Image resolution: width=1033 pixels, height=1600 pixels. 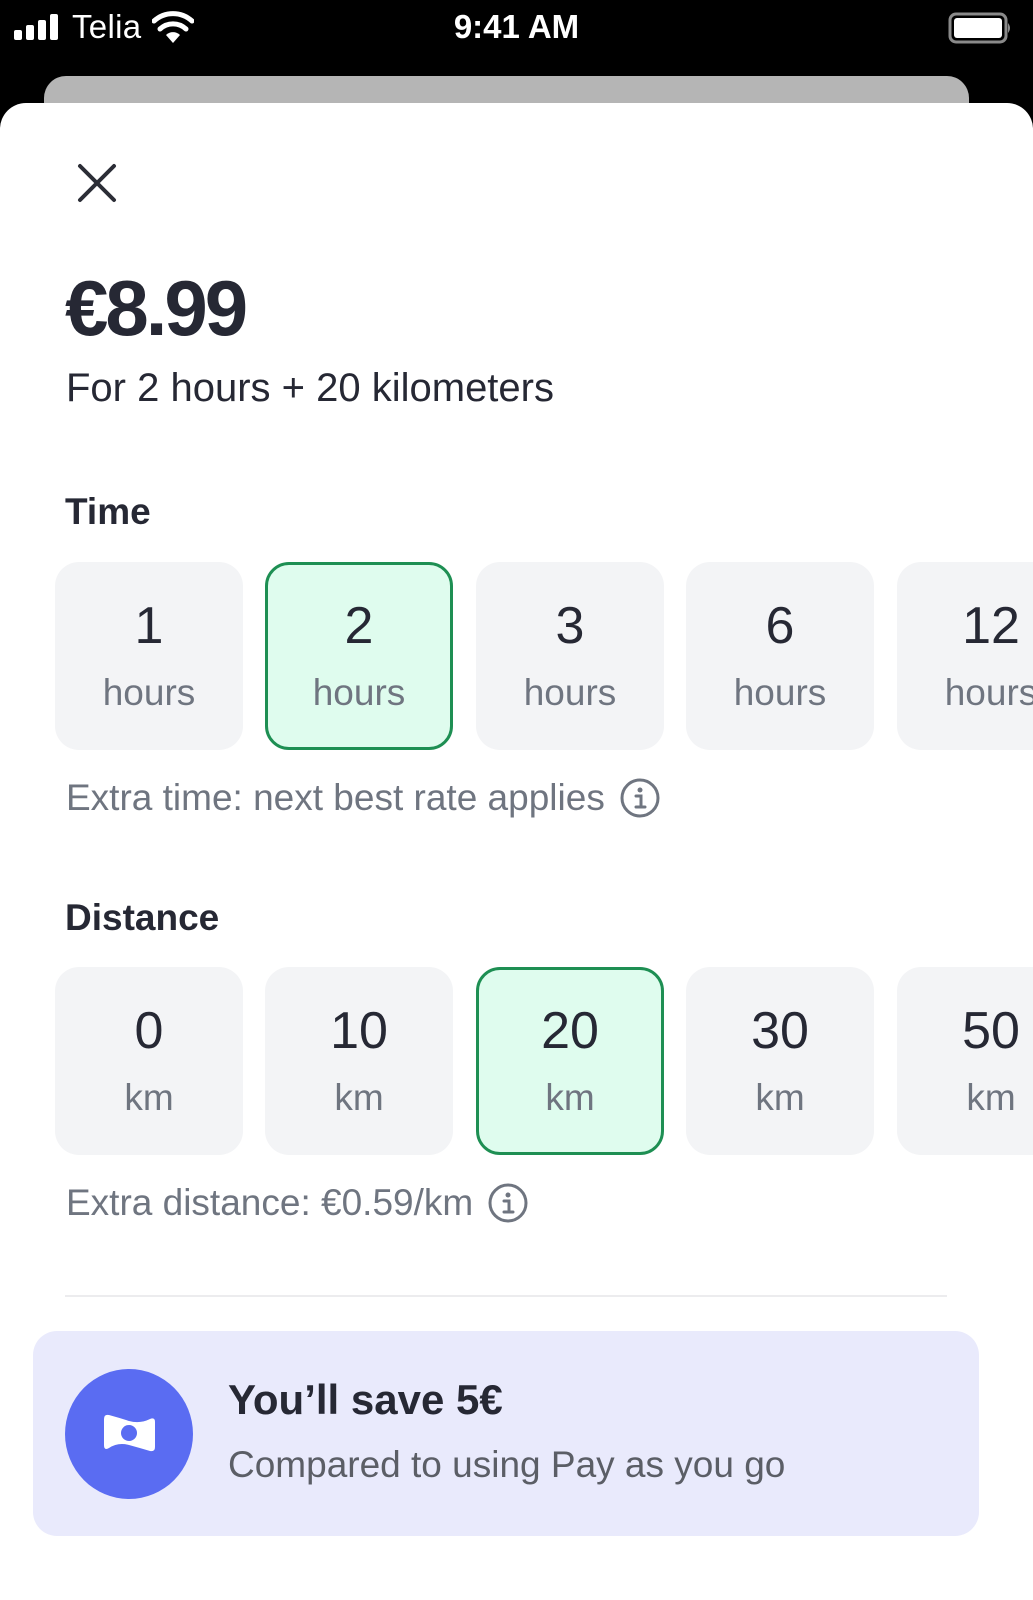 I want to click on distance-option-20: 20 km, so click(x=570, y=1061).